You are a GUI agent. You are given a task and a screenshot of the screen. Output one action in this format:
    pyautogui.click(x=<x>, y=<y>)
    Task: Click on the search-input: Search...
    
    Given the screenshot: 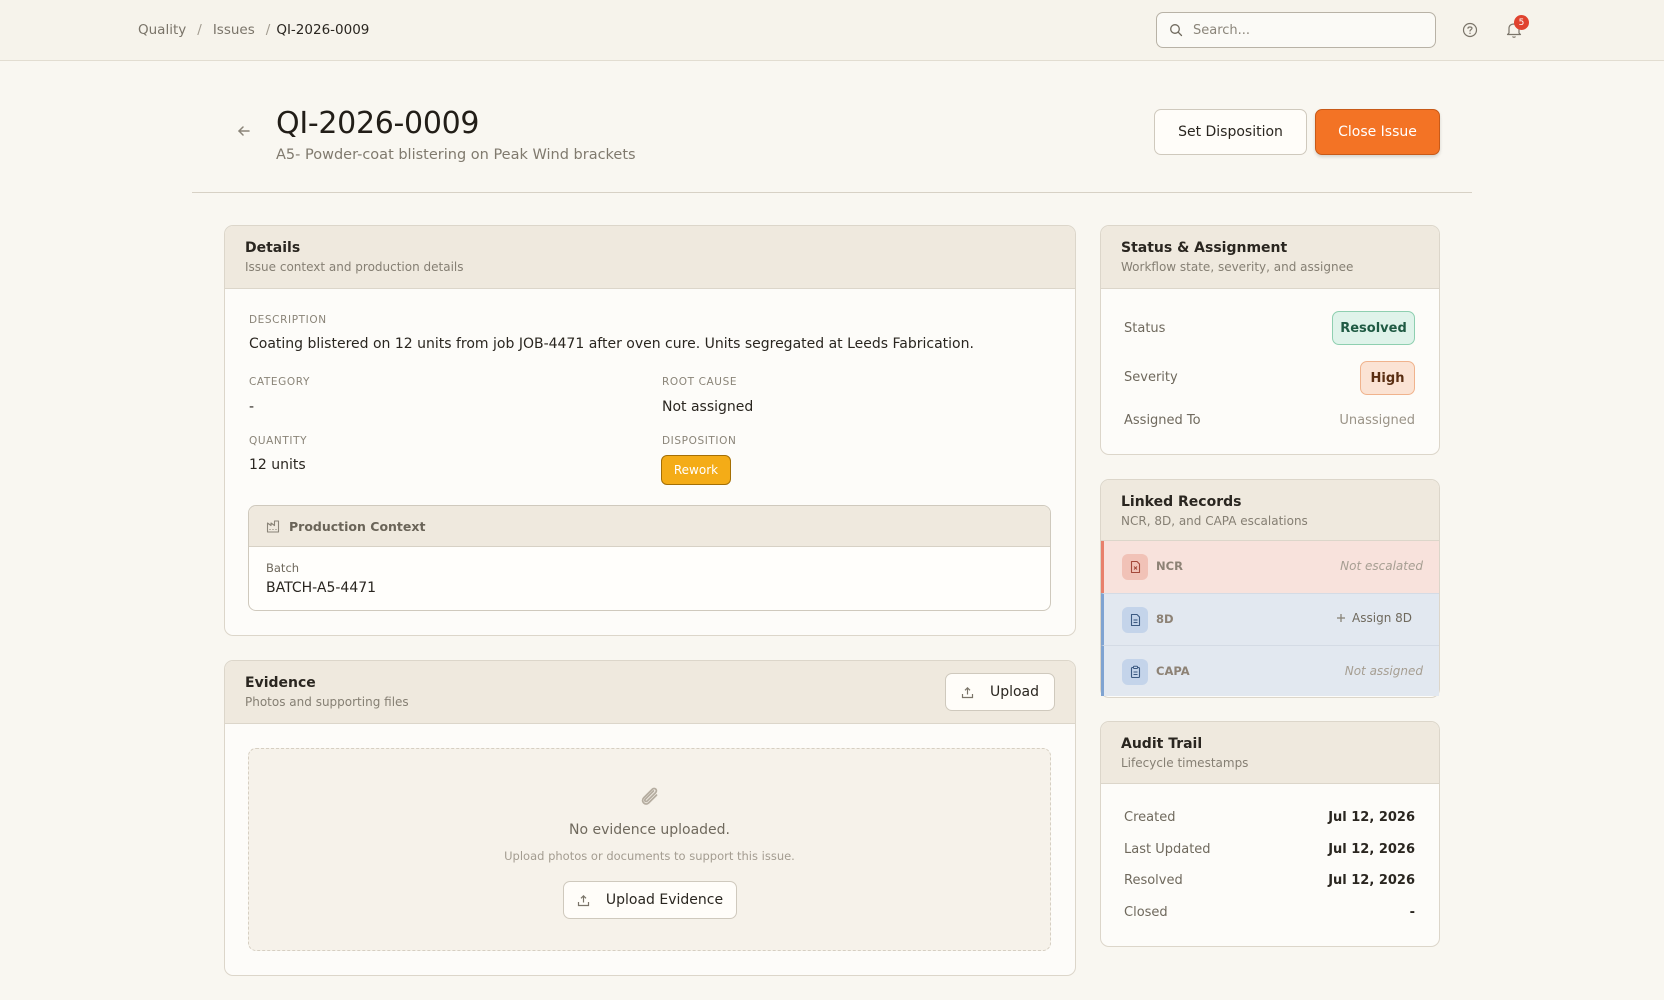 What is the action you would take?
    pyautogui.click(x=1296, y=30)
    